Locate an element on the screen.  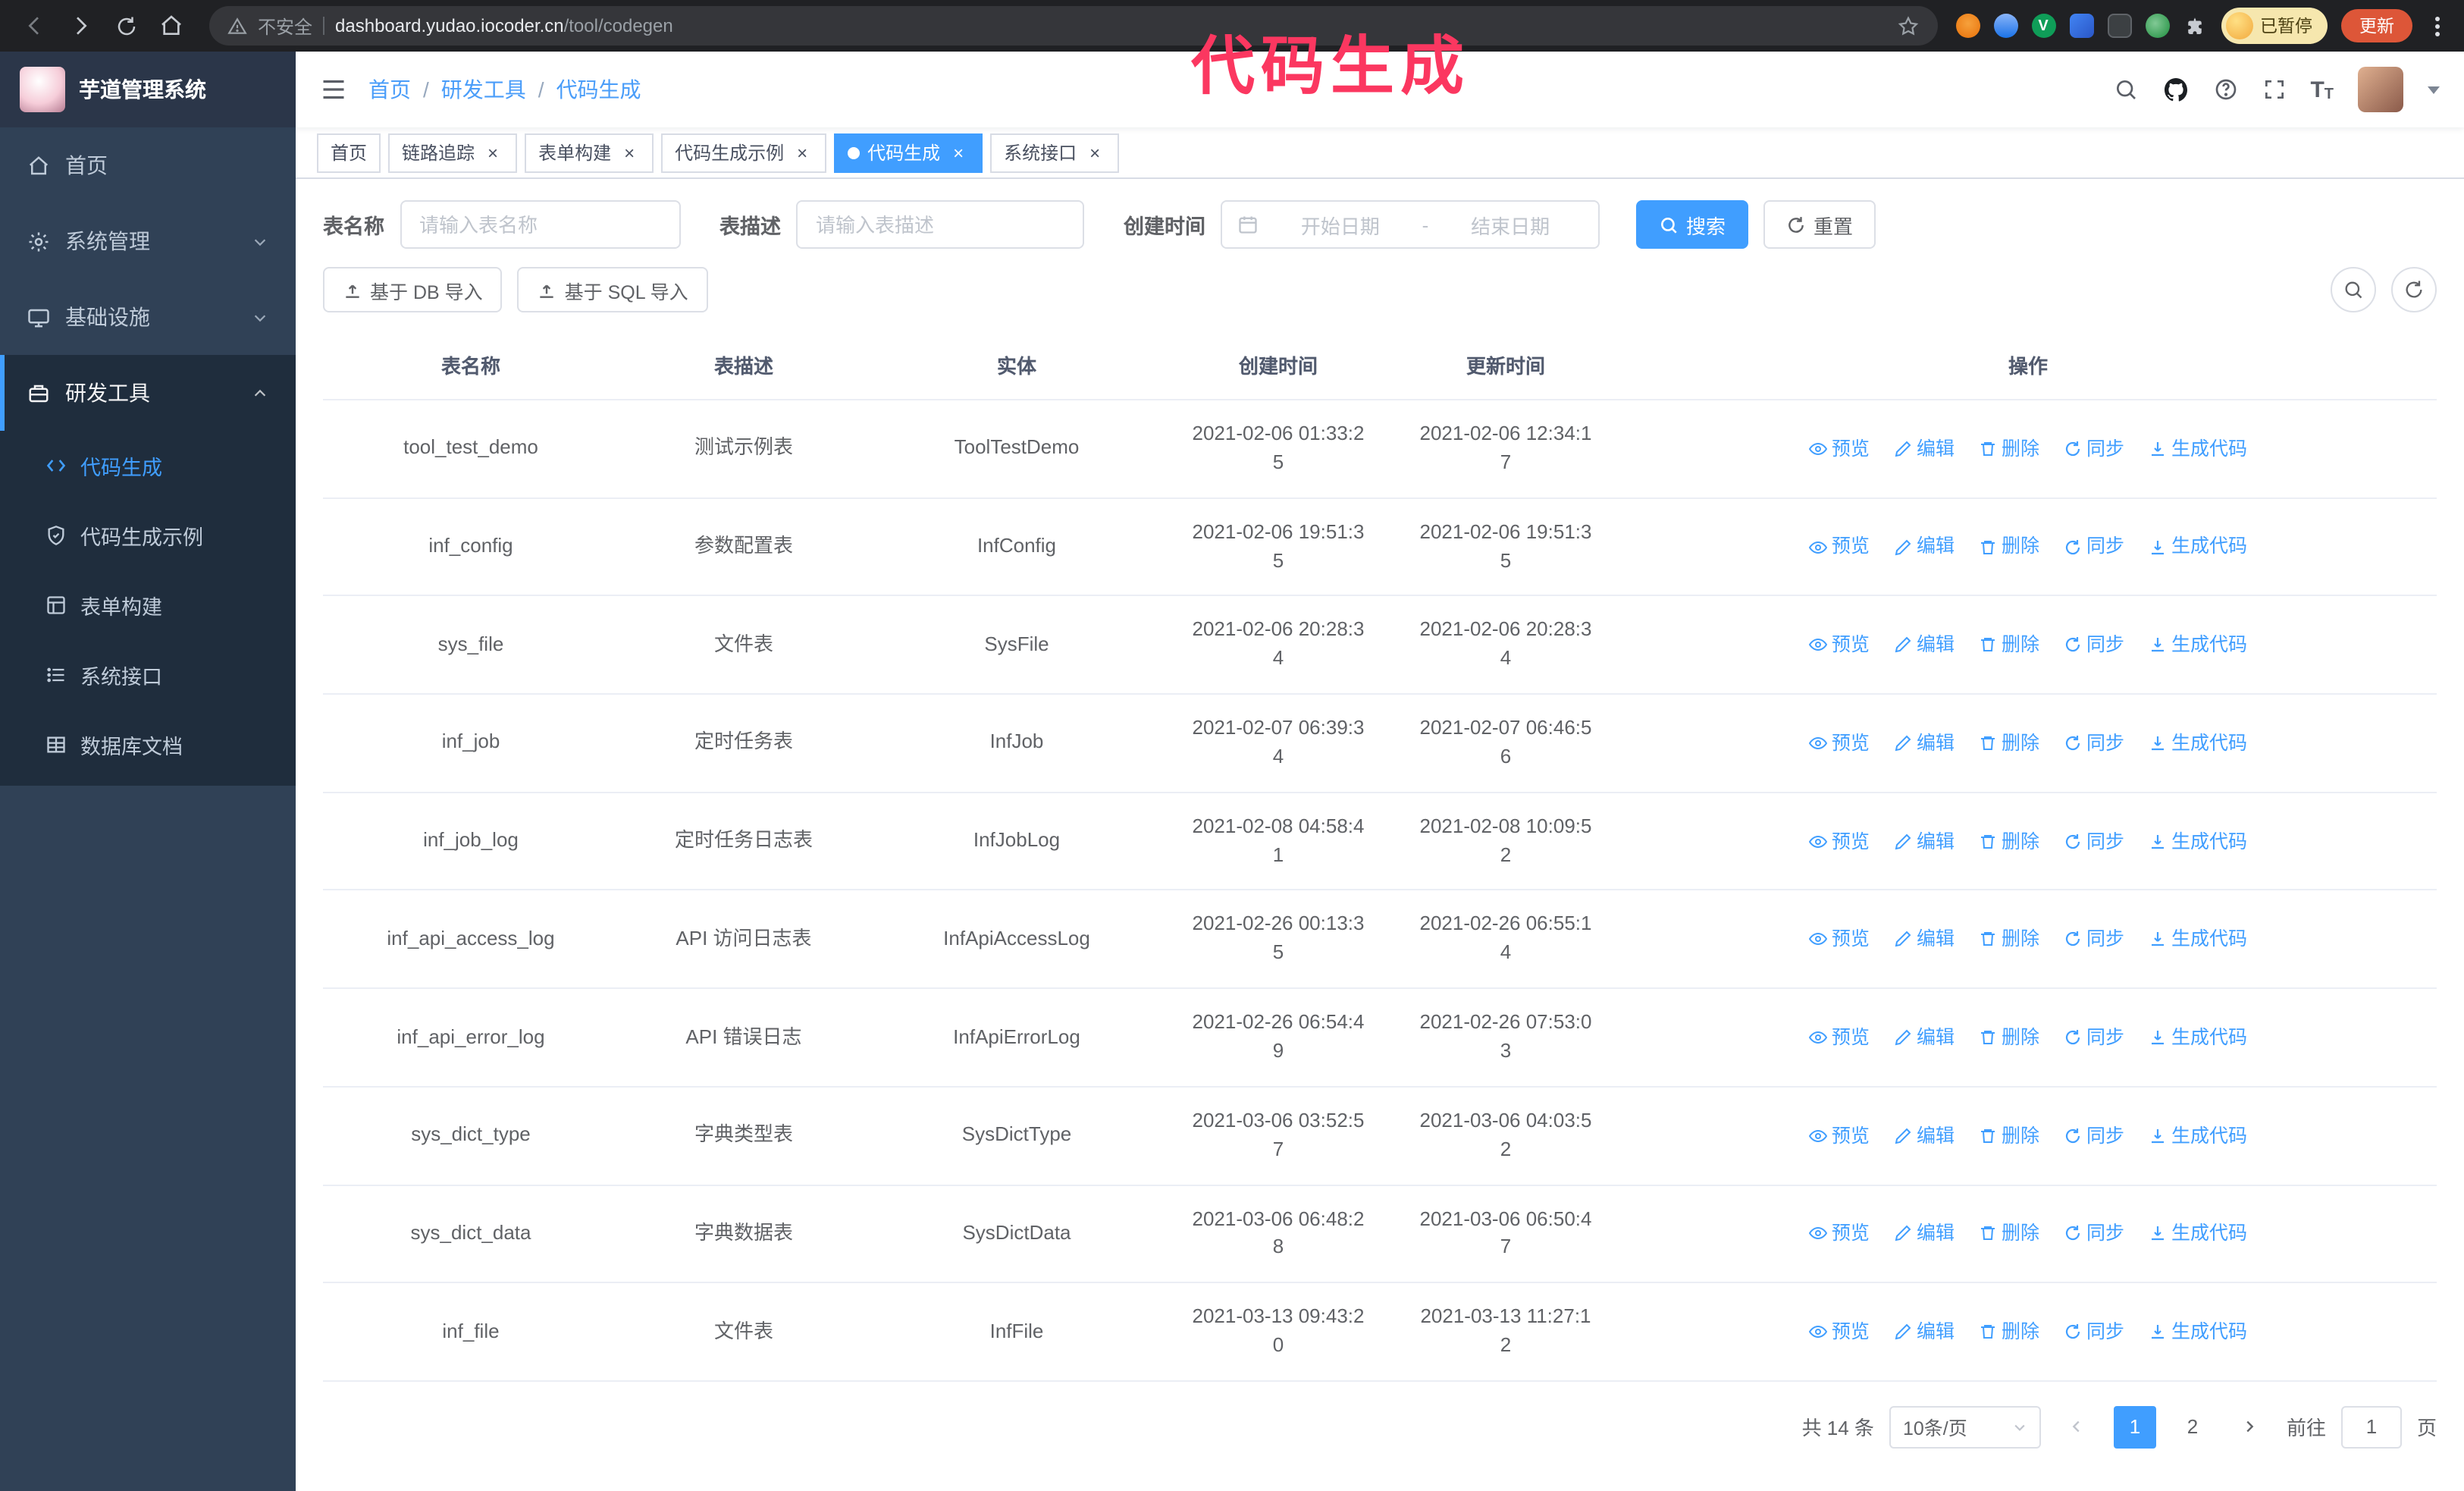
caret-down-icon is located at coordinates (2434, 89).